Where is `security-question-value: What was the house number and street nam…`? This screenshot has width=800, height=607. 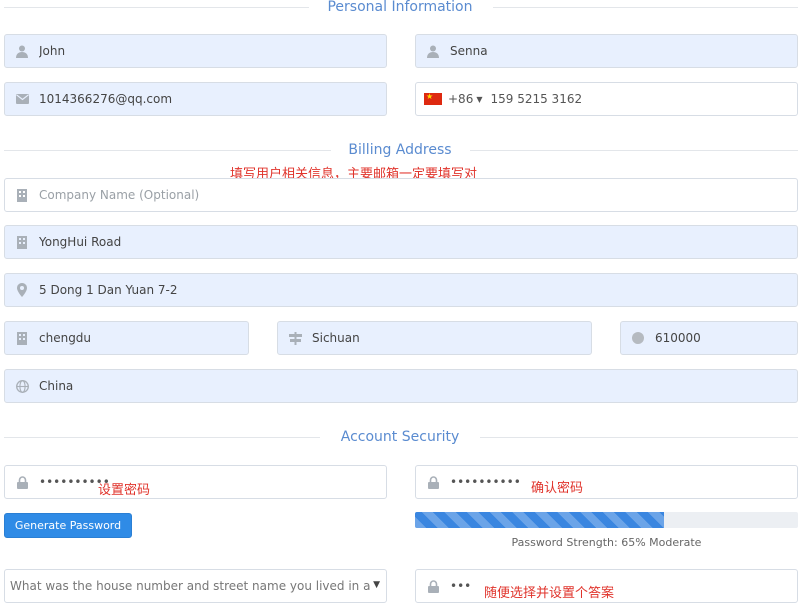
security-question-value: What was the house number and street nam… is located at coordinates (190, 586).